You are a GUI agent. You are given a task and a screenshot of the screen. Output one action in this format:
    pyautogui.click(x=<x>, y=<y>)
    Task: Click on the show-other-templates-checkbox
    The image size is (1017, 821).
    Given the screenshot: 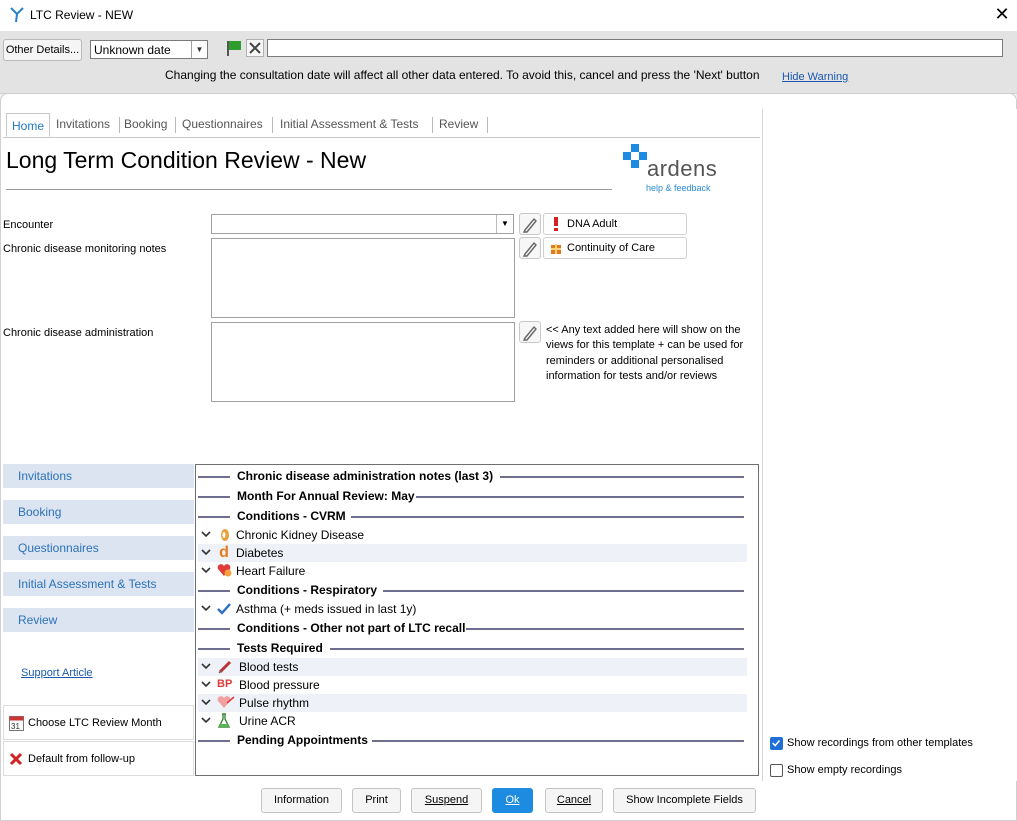 What is the action you would take?
    pyautogui.click(x=776, y=743)
    